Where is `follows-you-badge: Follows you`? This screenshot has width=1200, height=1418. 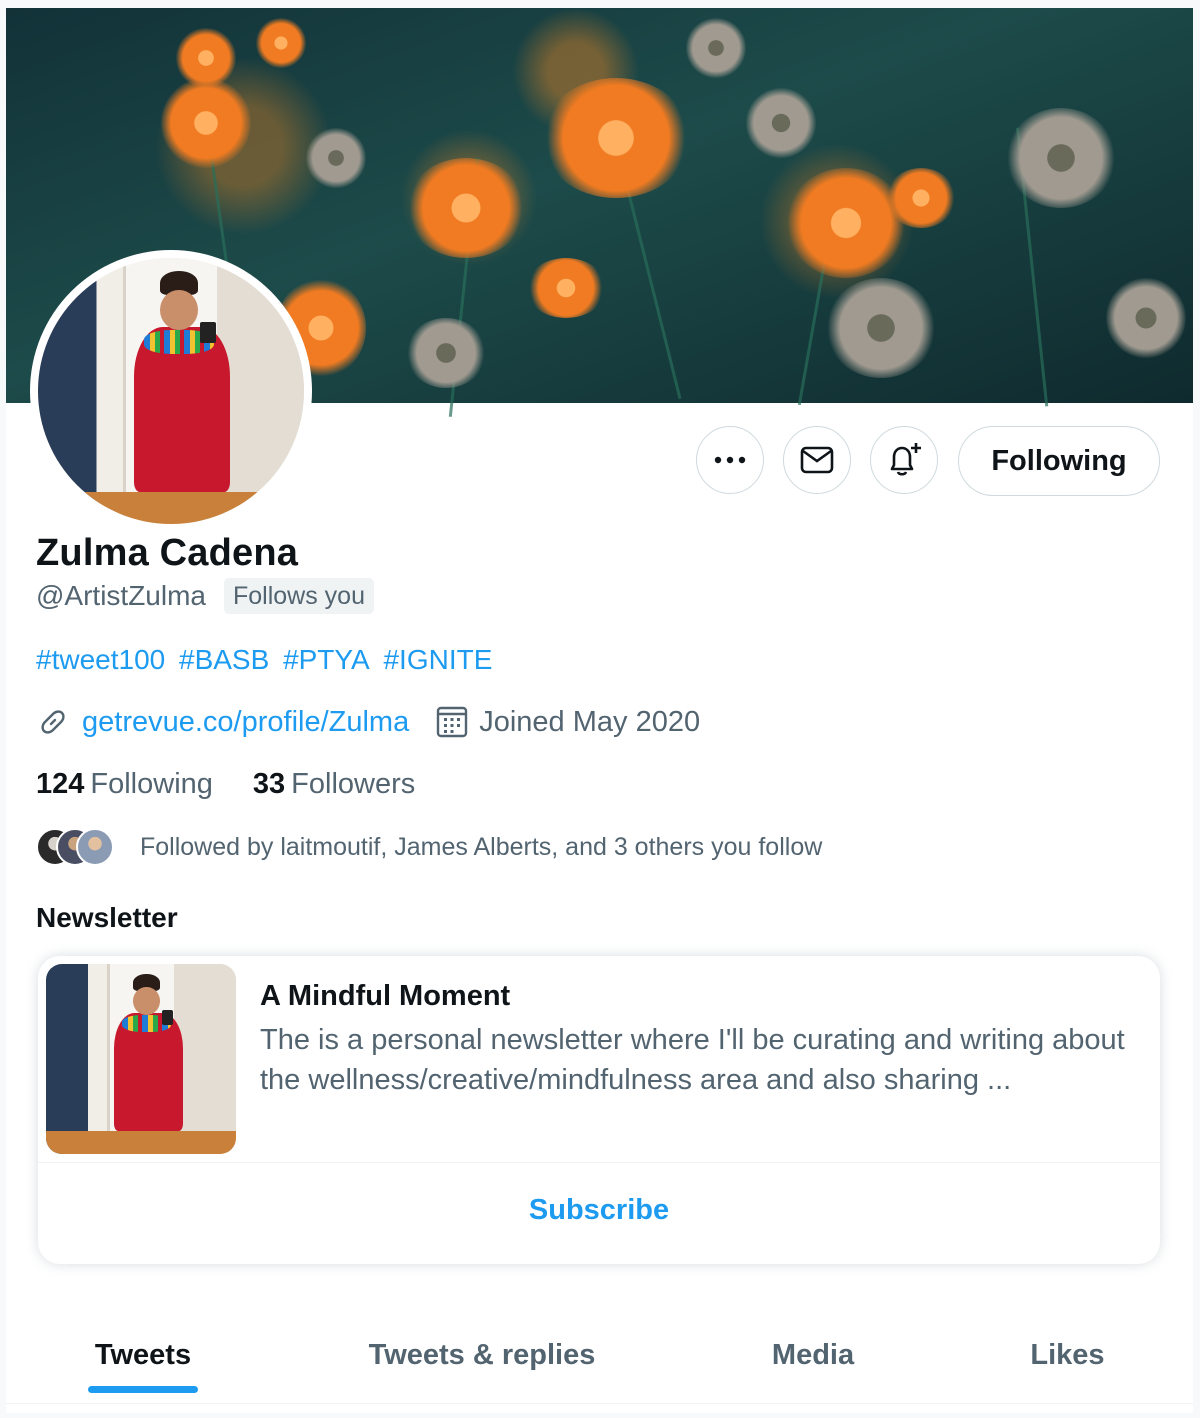
follows-you-badge: Follows you is located at coordinates (299, 596).